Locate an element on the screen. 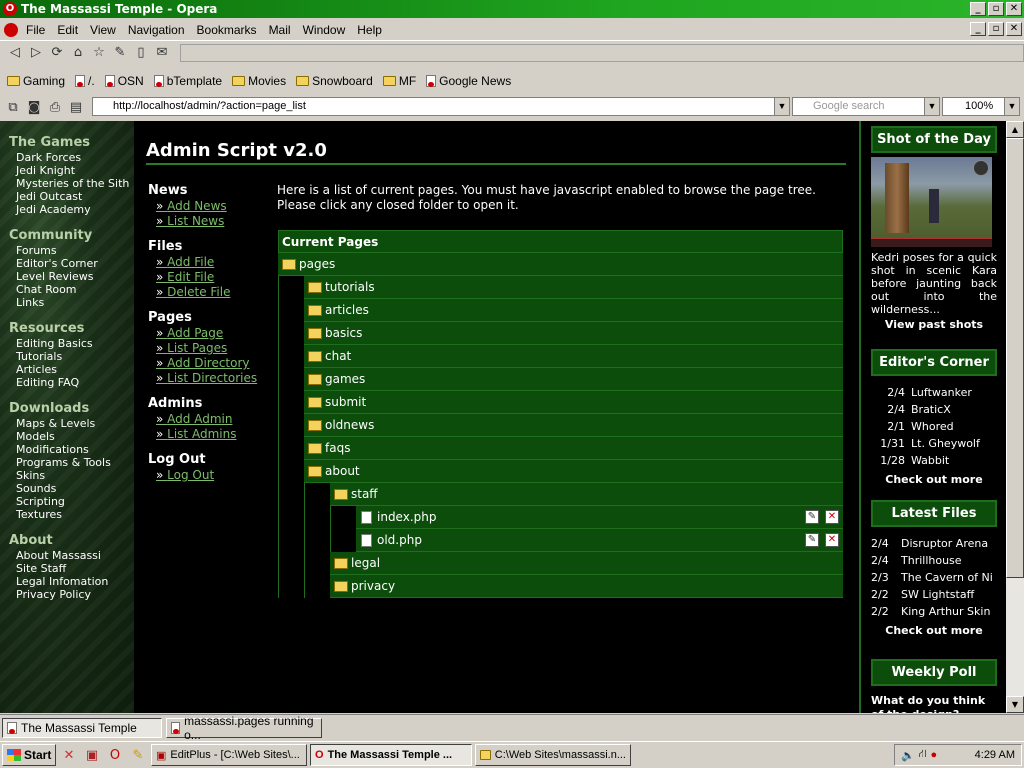 The width and height of the screenshot is (1024, 768). menu-view: View is located at coordinates (103, 30).